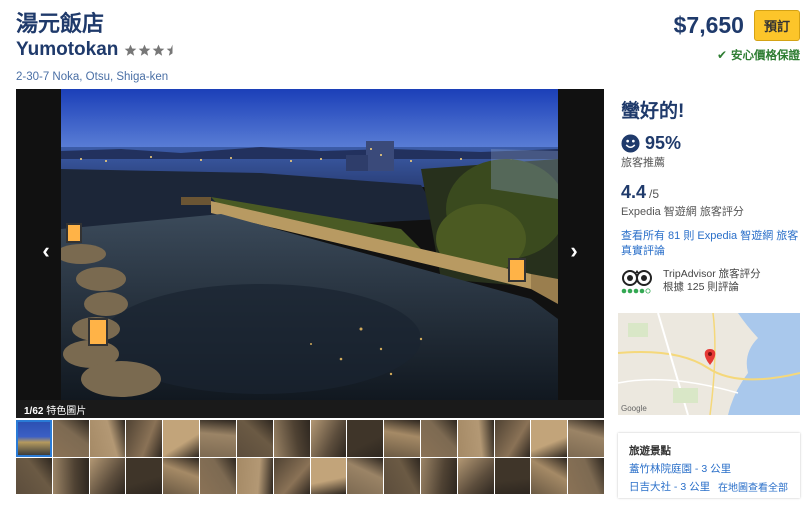 This screenshot has width=810, height=508. What do you see at coordinates (765, 56) in the screenshot?
I see `price-guarantee-label: 安心價格保證` at bounding box center [765, 56].